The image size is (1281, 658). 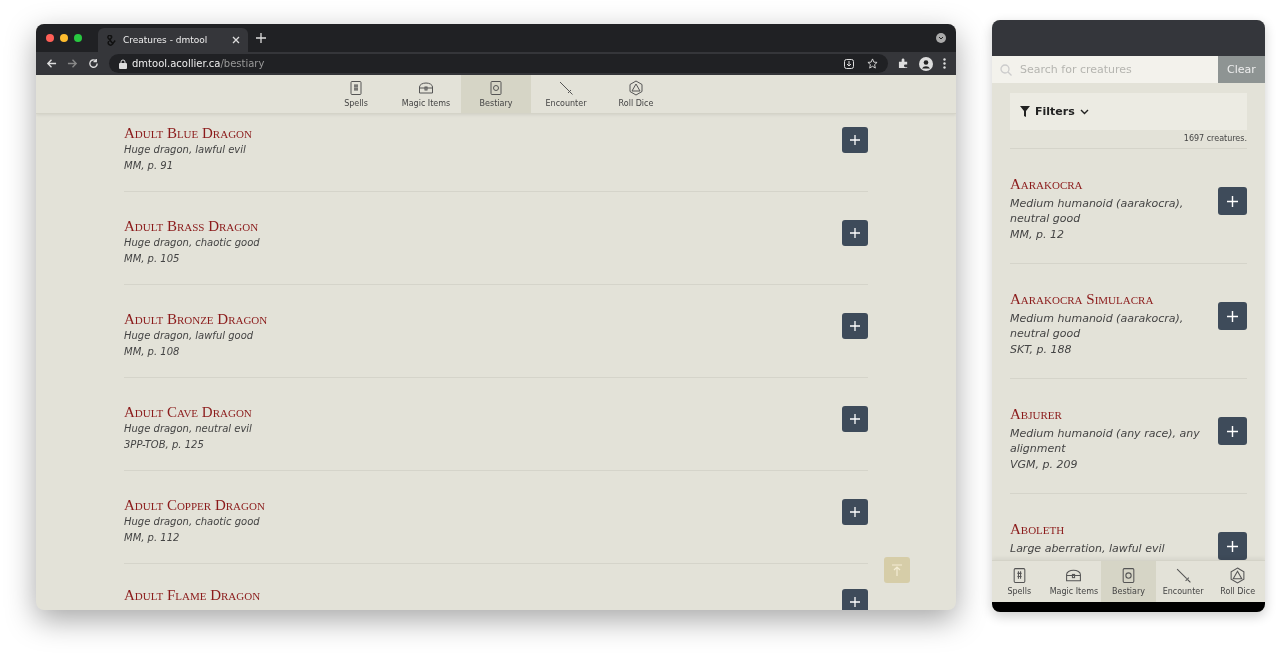 I want to click on creature-type: Large aberration, lawful evil, so click(x=1088, y=548).